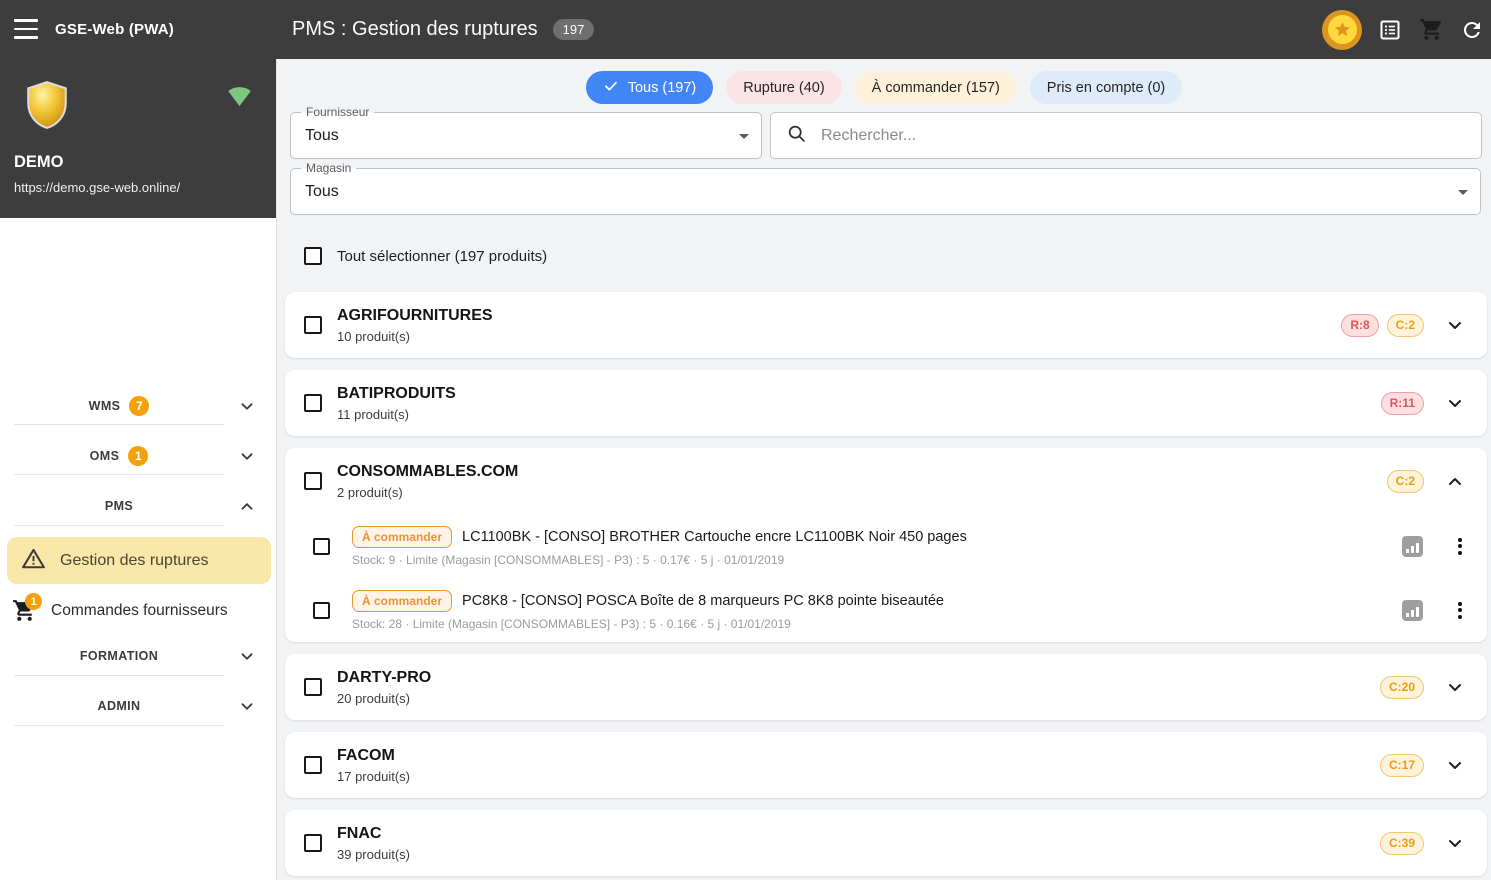 The width and height of the screenshot is (1491, 880). I want to click on refresh-button, so click(1472, 30).